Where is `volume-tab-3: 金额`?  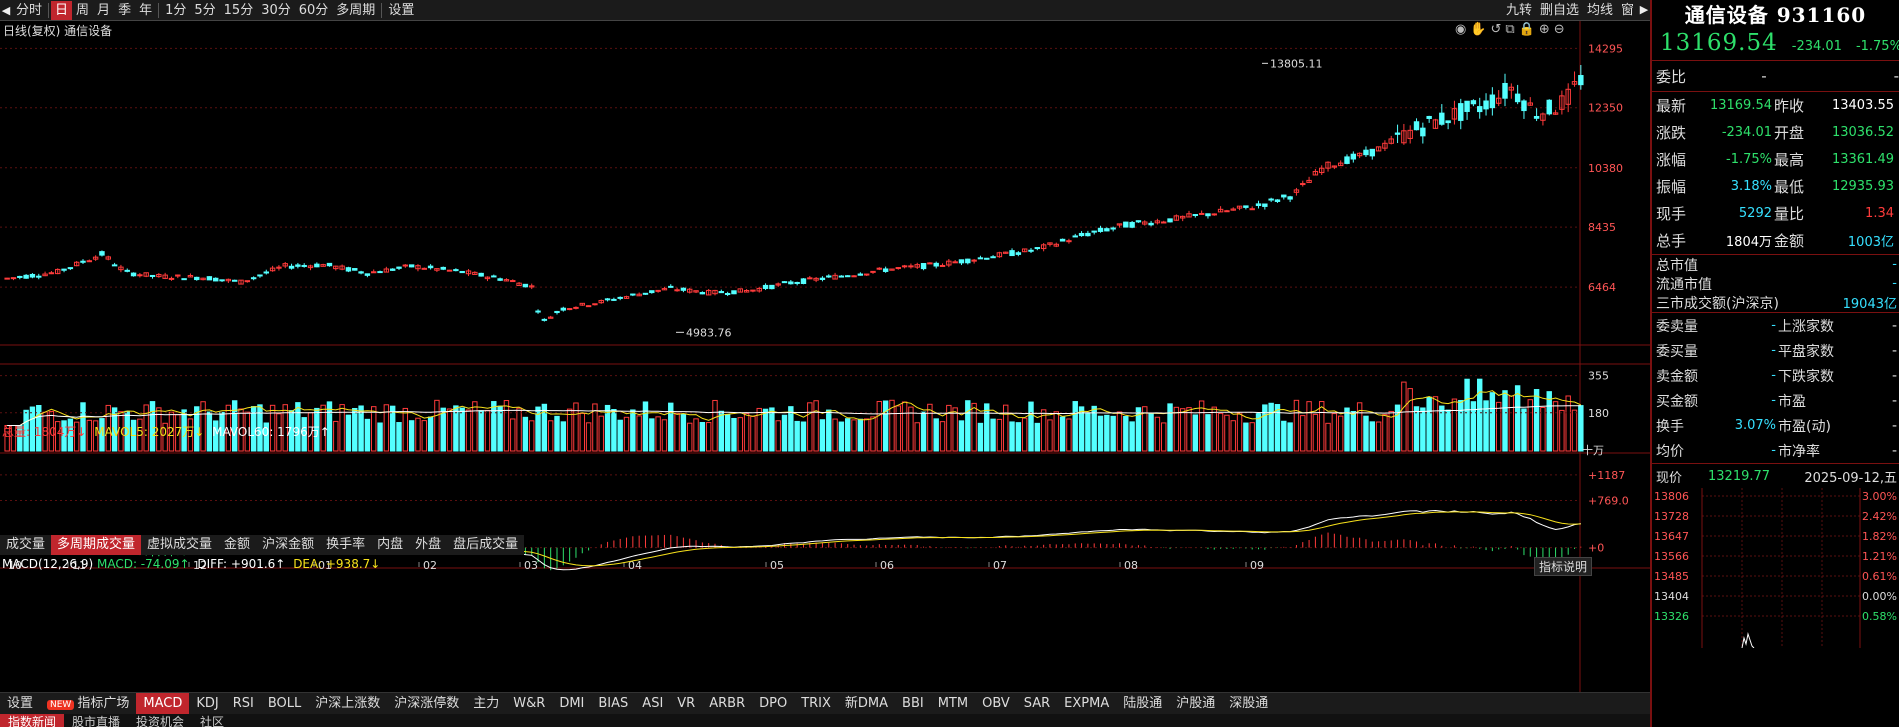
volume-tab-3: 金额 is located at coordinates (237, 545).